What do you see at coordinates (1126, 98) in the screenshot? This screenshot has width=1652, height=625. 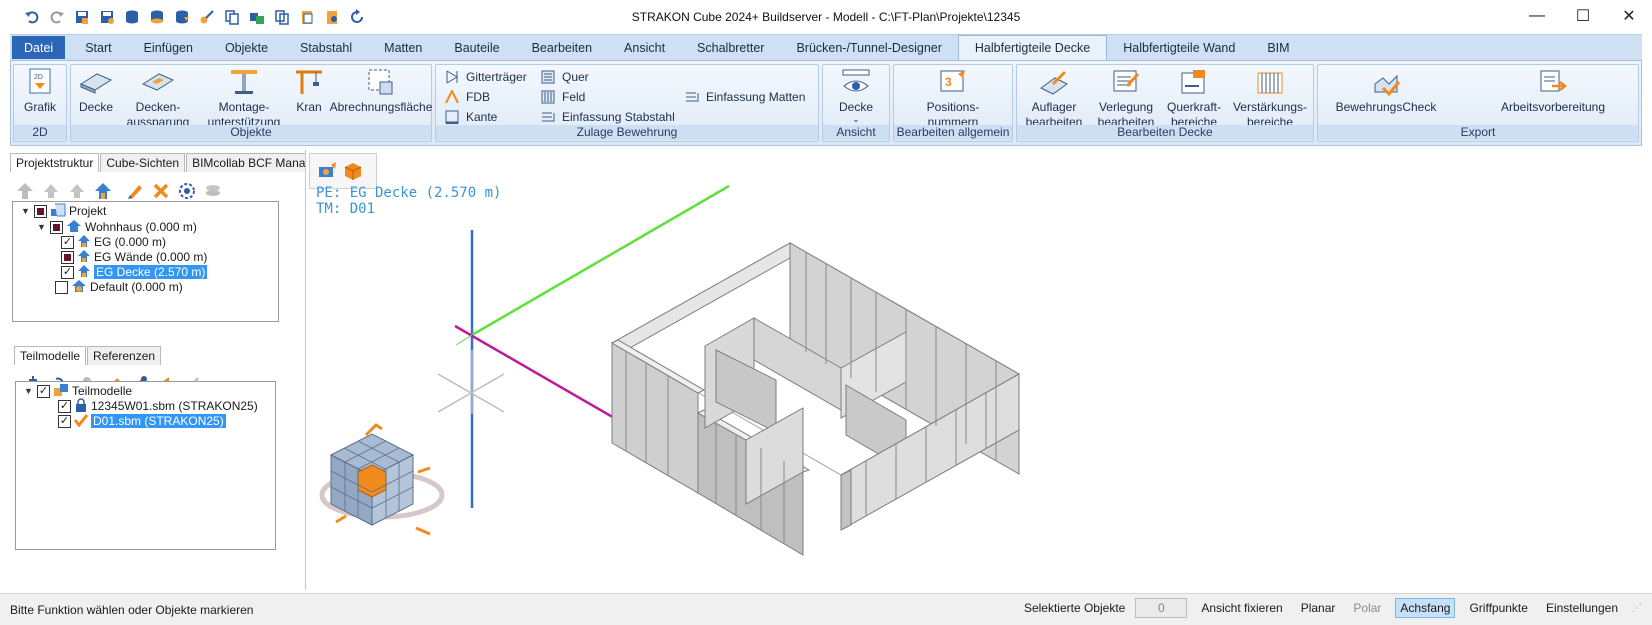 I see `verlegung-bearbeiten-button: Verlegung bearbeiten` at bounding box center [1126, 98].